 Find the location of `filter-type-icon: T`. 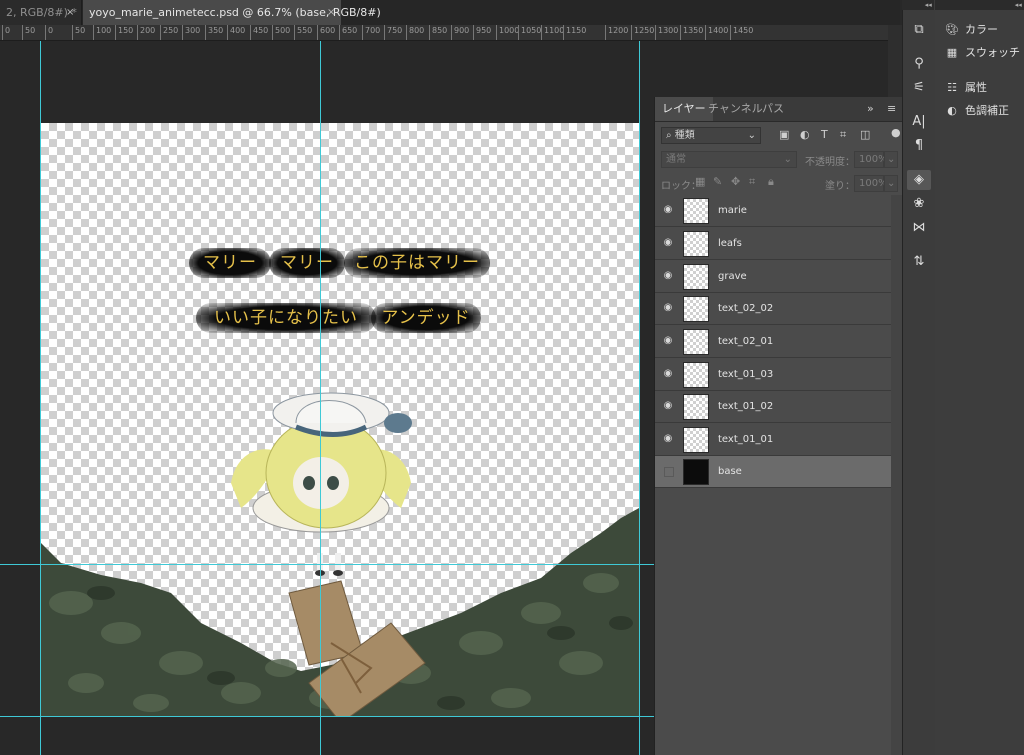

filter-type-icon: T is located at coordinates (824, 134).